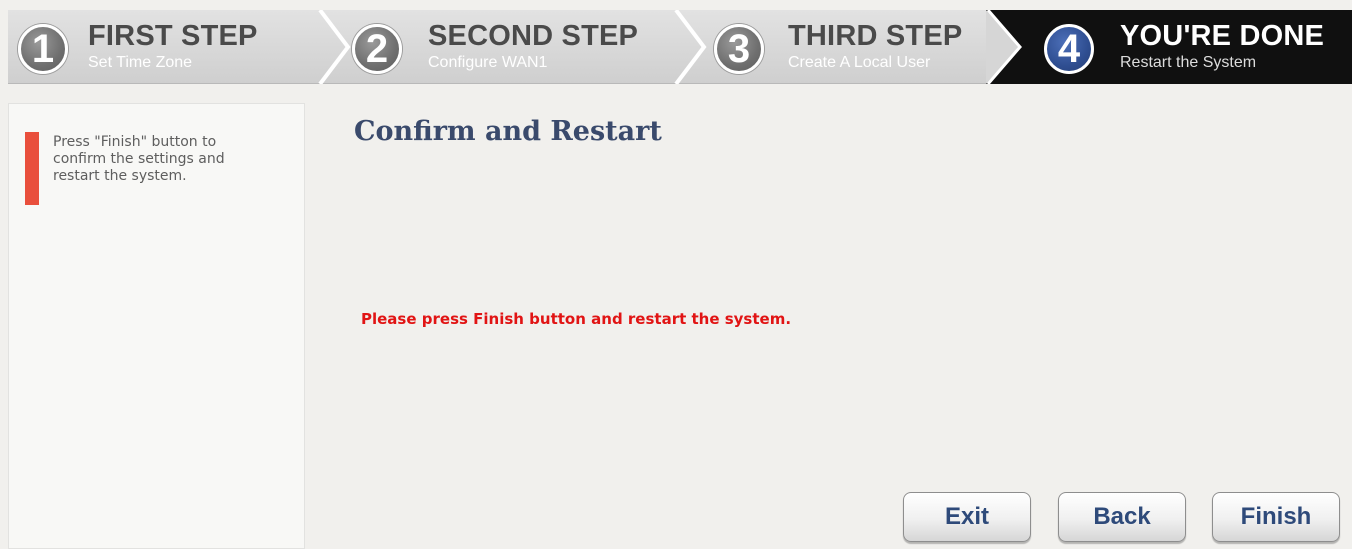  I want to click on step-number-badge: 3, so click(739, 49).